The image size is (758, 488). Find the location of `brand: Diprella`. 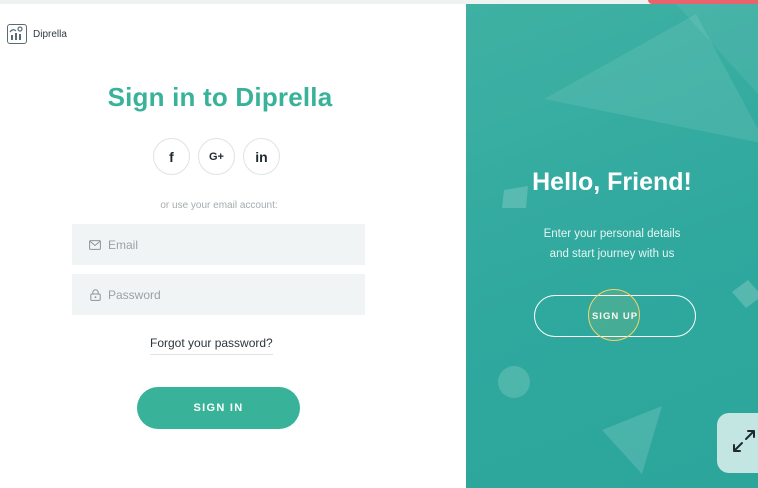

brand: Diprella is located at coordinates (37, 34).